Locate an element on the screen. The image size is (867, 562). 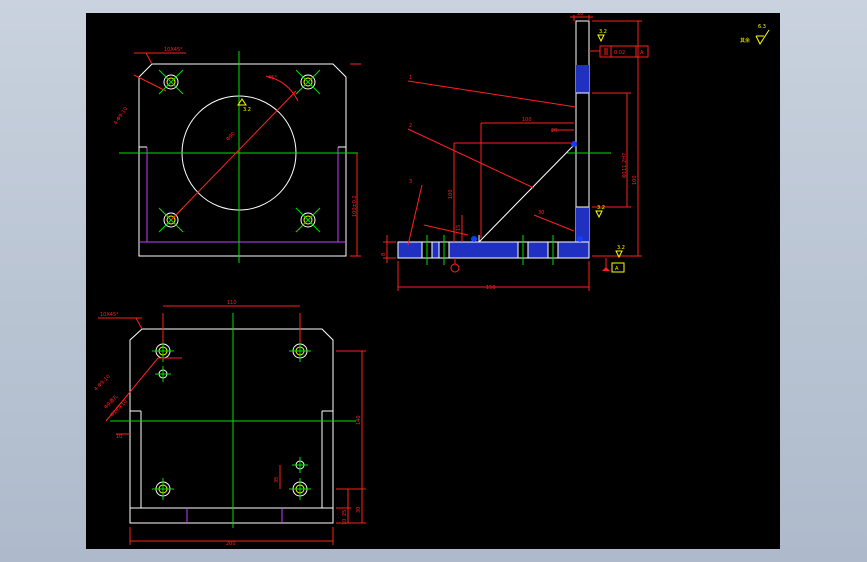
bottom-hole-tl is located at coordinates (163, 351).